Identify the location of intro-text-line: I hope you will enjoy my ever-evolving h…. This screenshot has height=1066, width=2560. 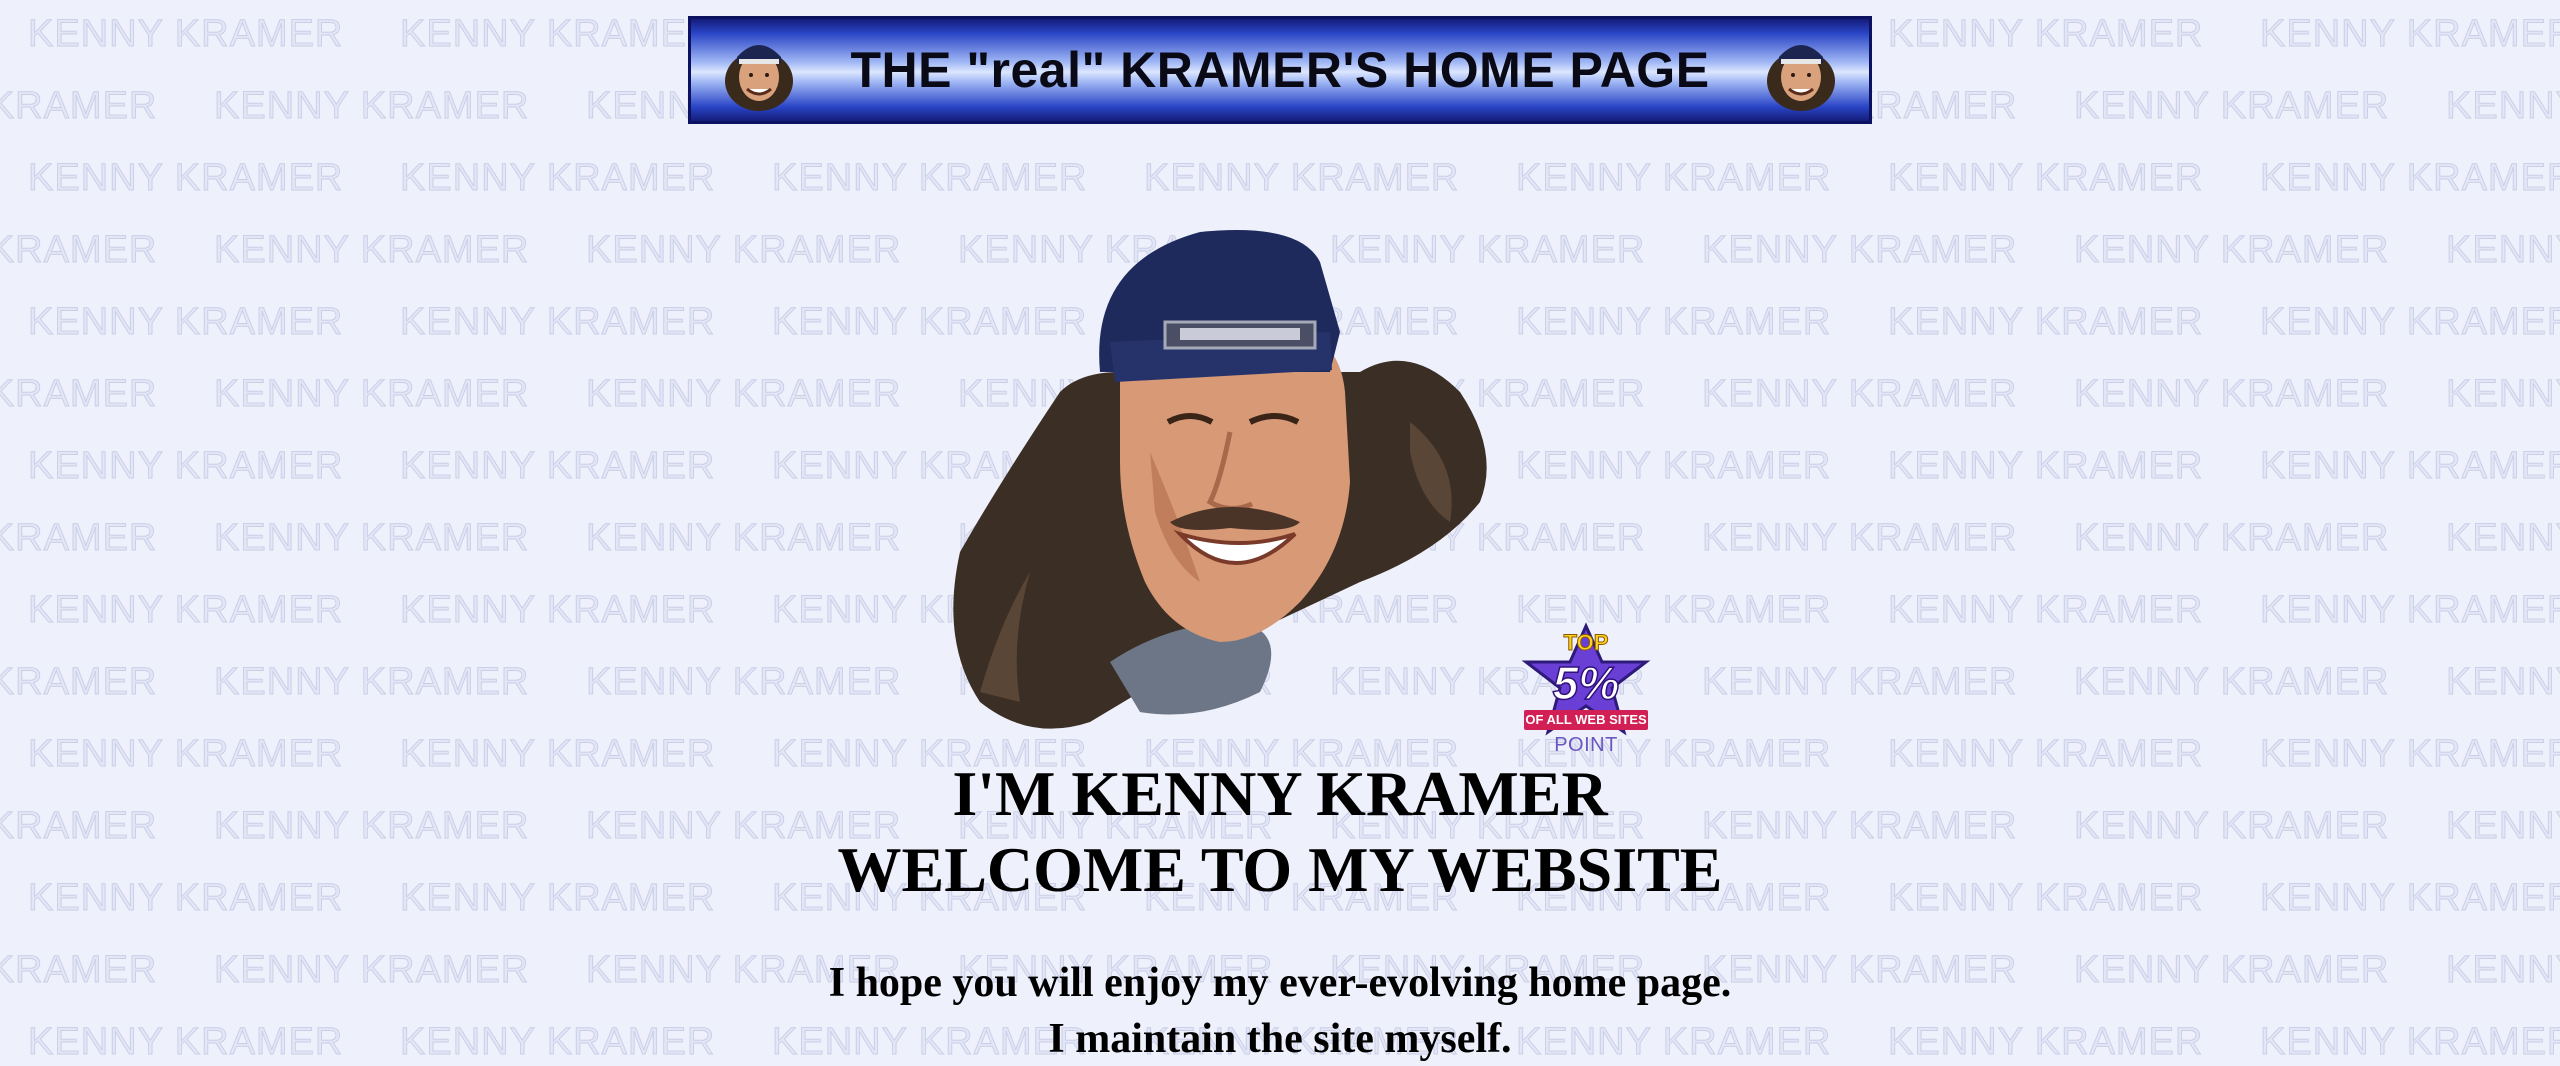
(1280, 983).